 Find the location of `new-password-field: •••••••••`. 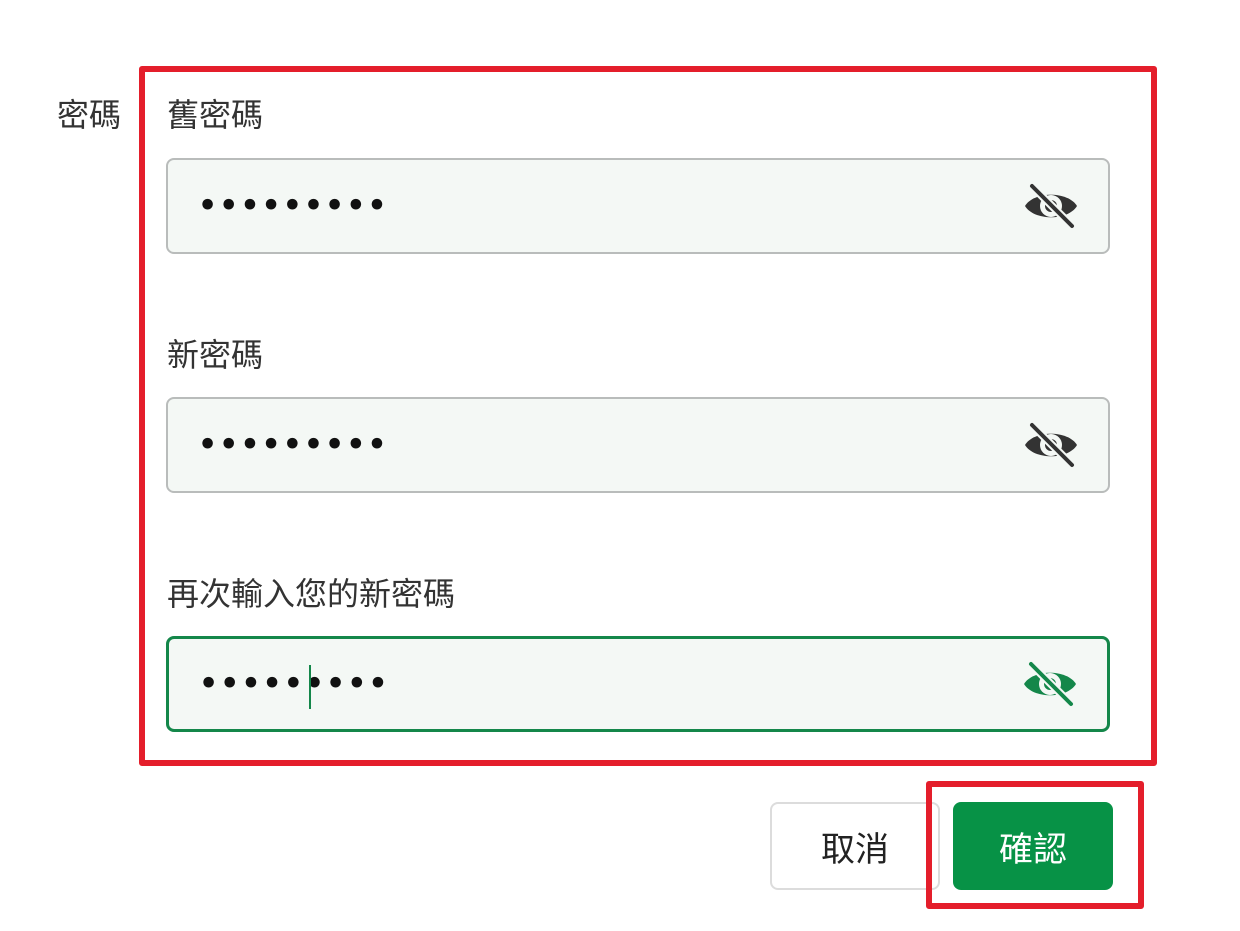

new-password-field: ••••••••• is located at coordinates (638, 445).